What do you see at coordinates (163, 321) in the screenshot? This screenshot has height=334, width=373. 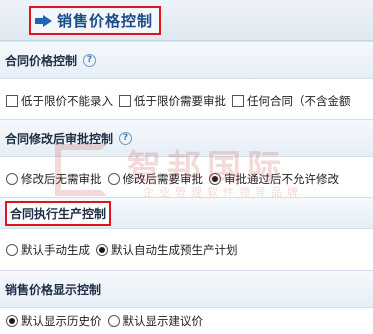 I see `option-label: 默认显示建议价` at bounding box center [163, 321].